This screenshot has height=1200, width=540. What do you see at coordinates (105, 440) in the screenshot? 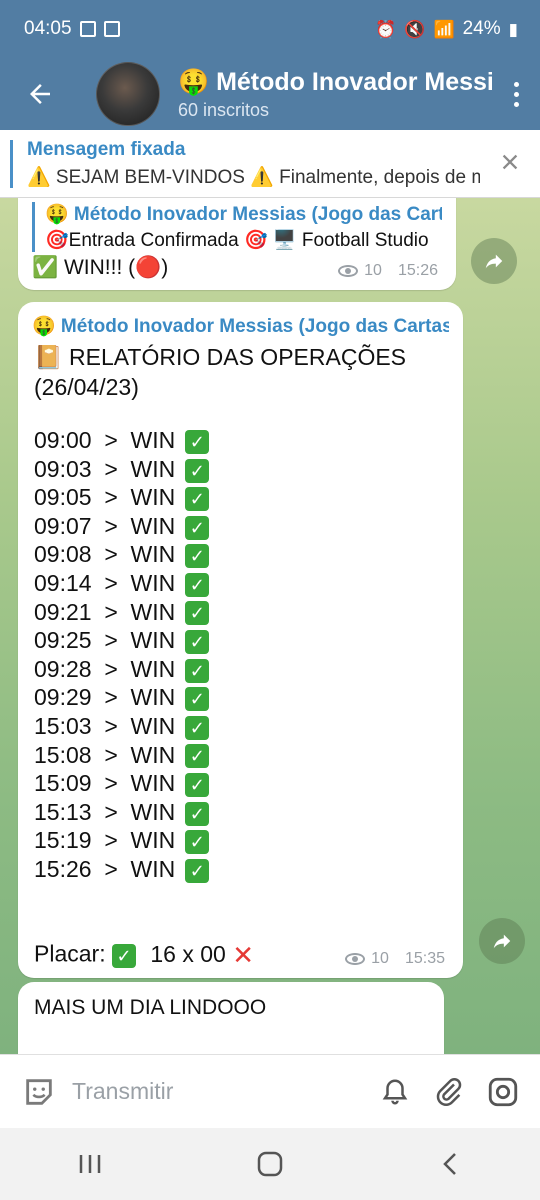
I see `result-text: 09:00 > WIN` at bounding box center [105, 440].